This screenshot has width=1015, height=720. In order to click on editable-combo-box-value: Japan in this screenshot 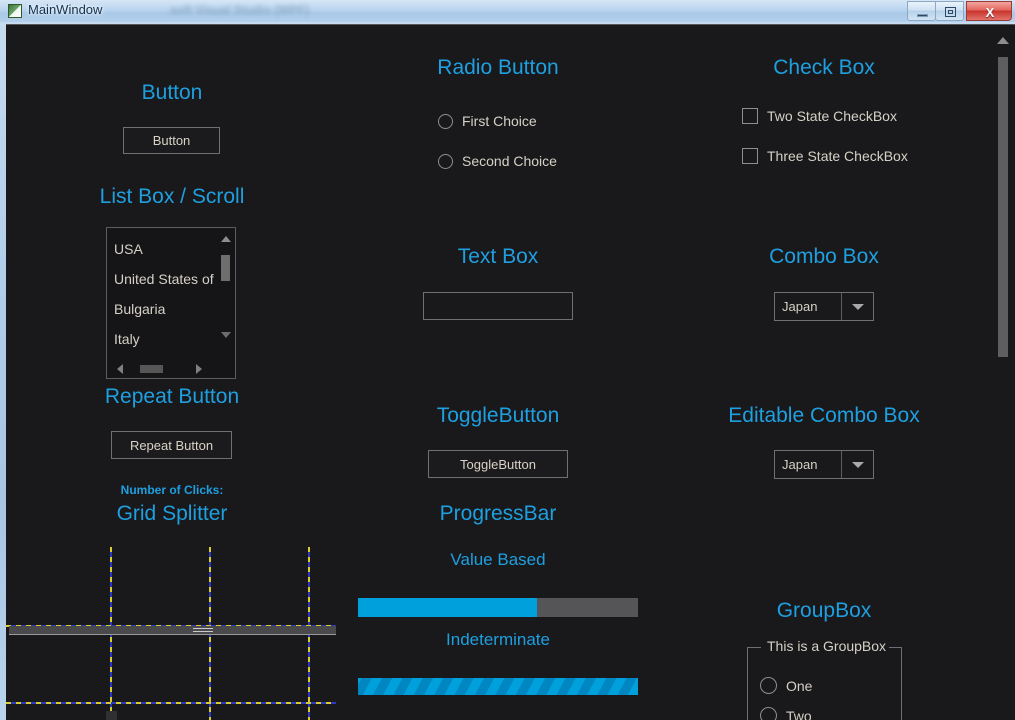, I will do `click(808, 464)`.